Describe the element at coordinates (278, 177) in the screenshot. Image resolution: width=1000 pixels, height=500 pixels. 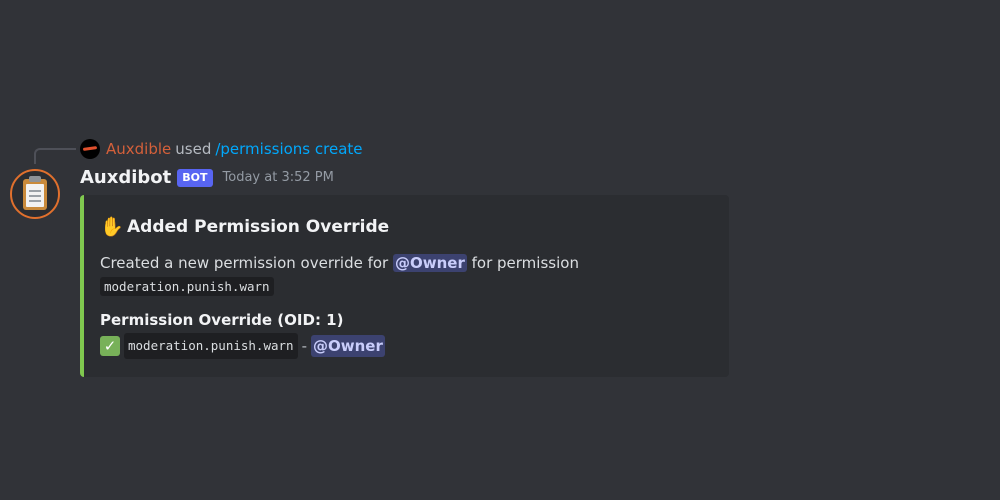
I see `timestamp: Today at 3:52 PM` at that location.